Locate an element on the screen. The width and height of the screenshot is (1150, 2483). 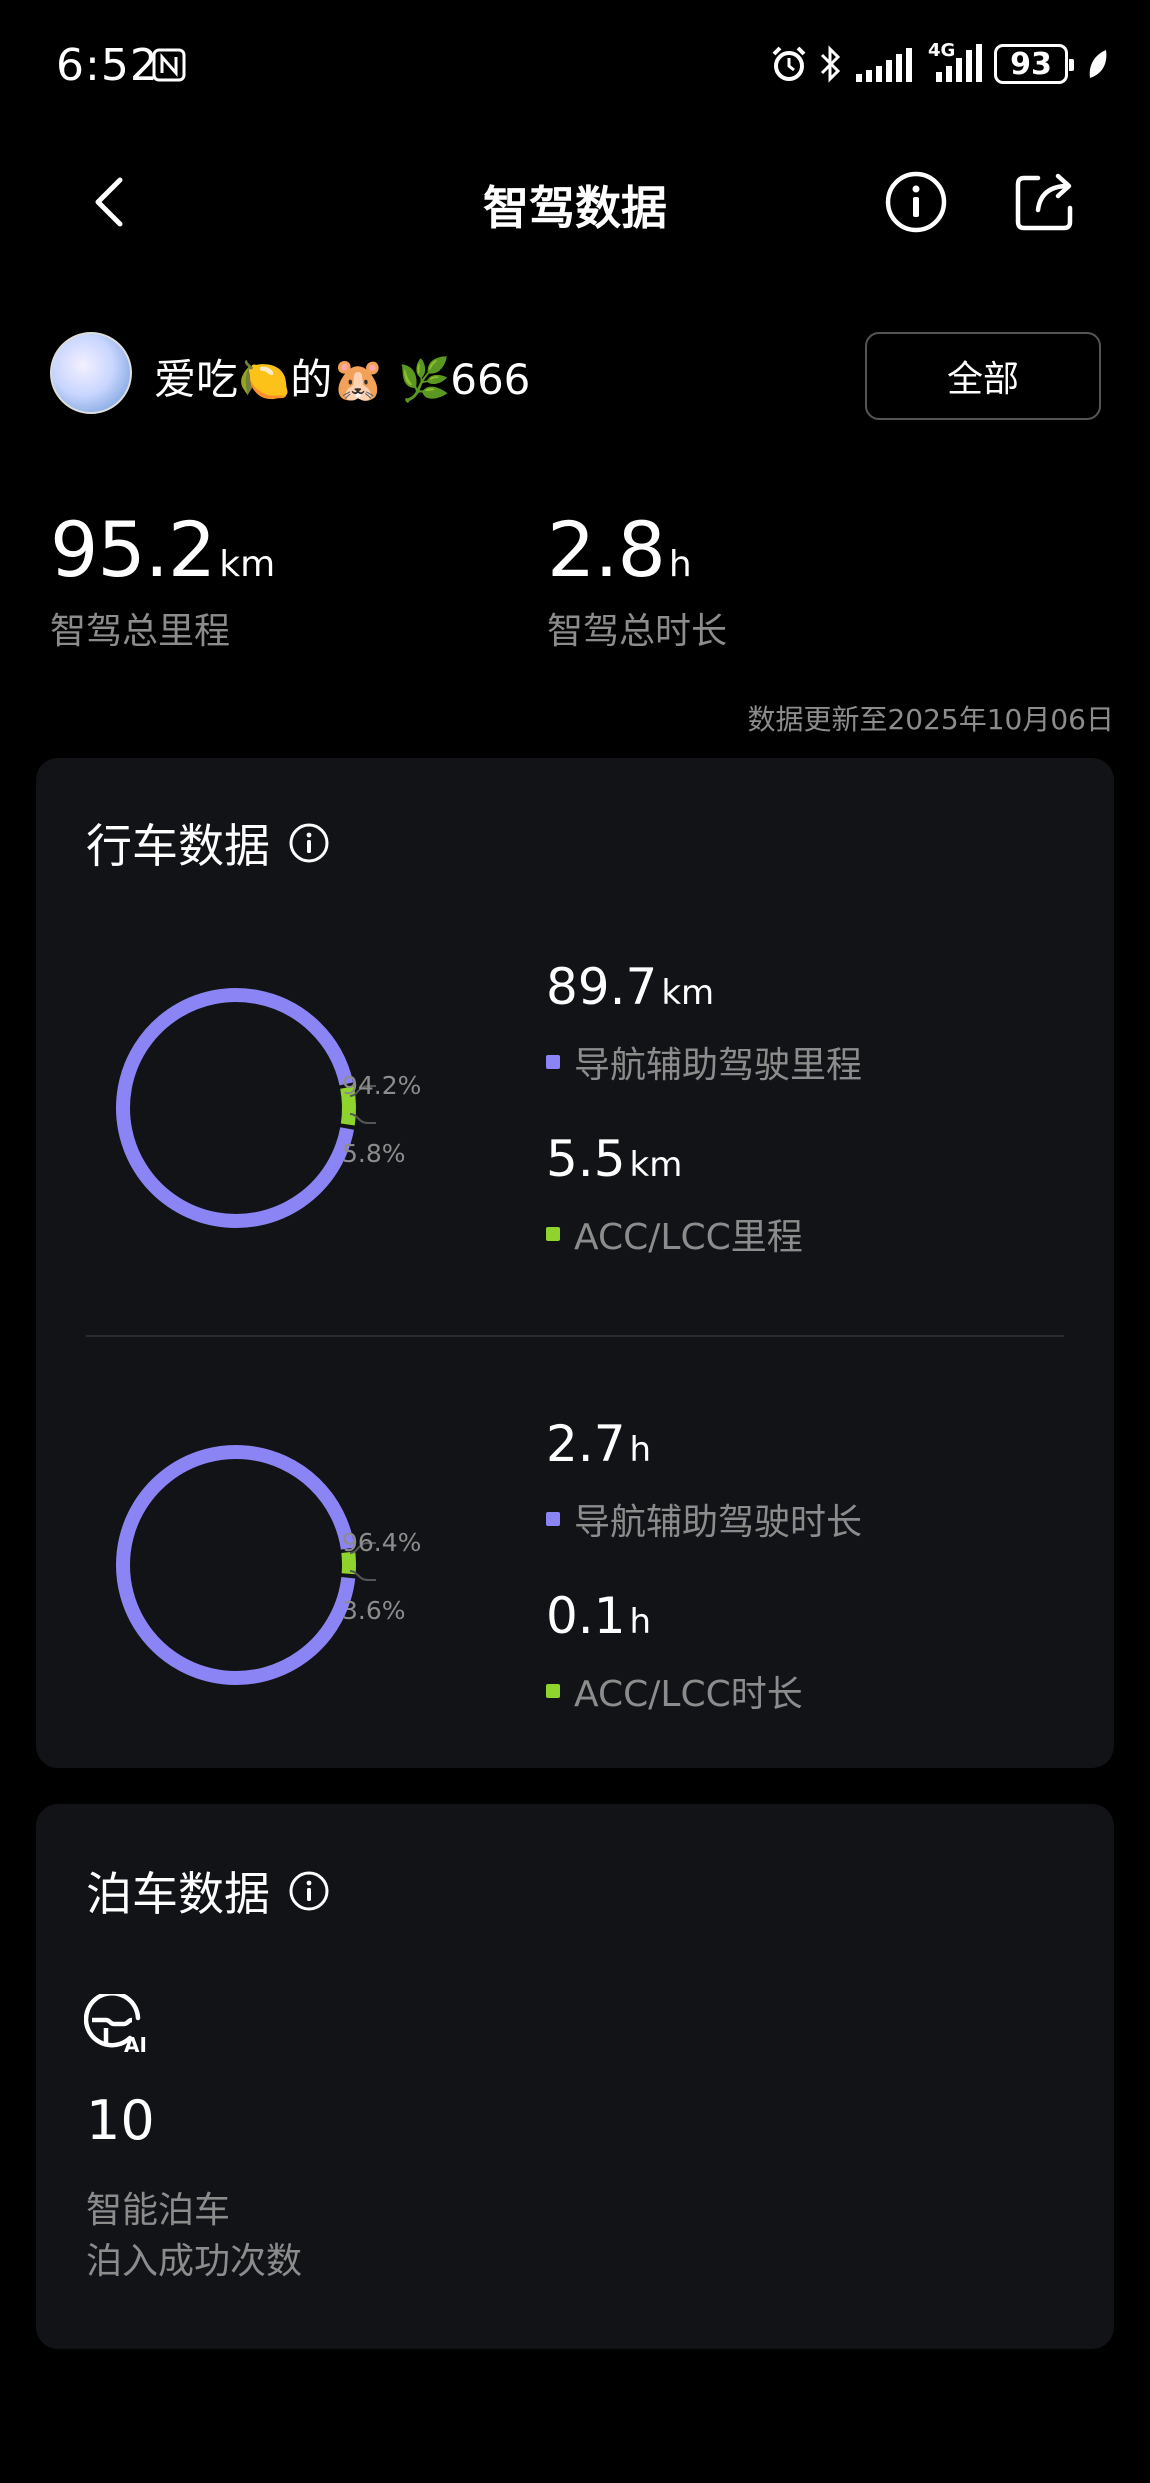
parking-card-title: 泊车数据 is located at coordinates (208, 1891).